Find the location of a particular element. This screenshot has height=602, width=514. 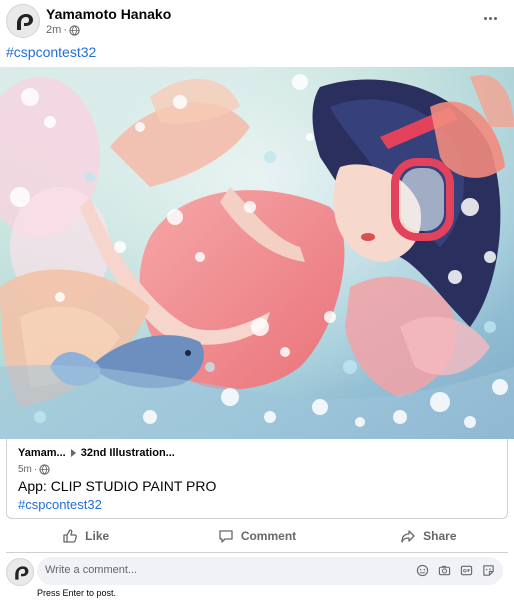

post-meta: 2m · is located at coordinates (63, 30).